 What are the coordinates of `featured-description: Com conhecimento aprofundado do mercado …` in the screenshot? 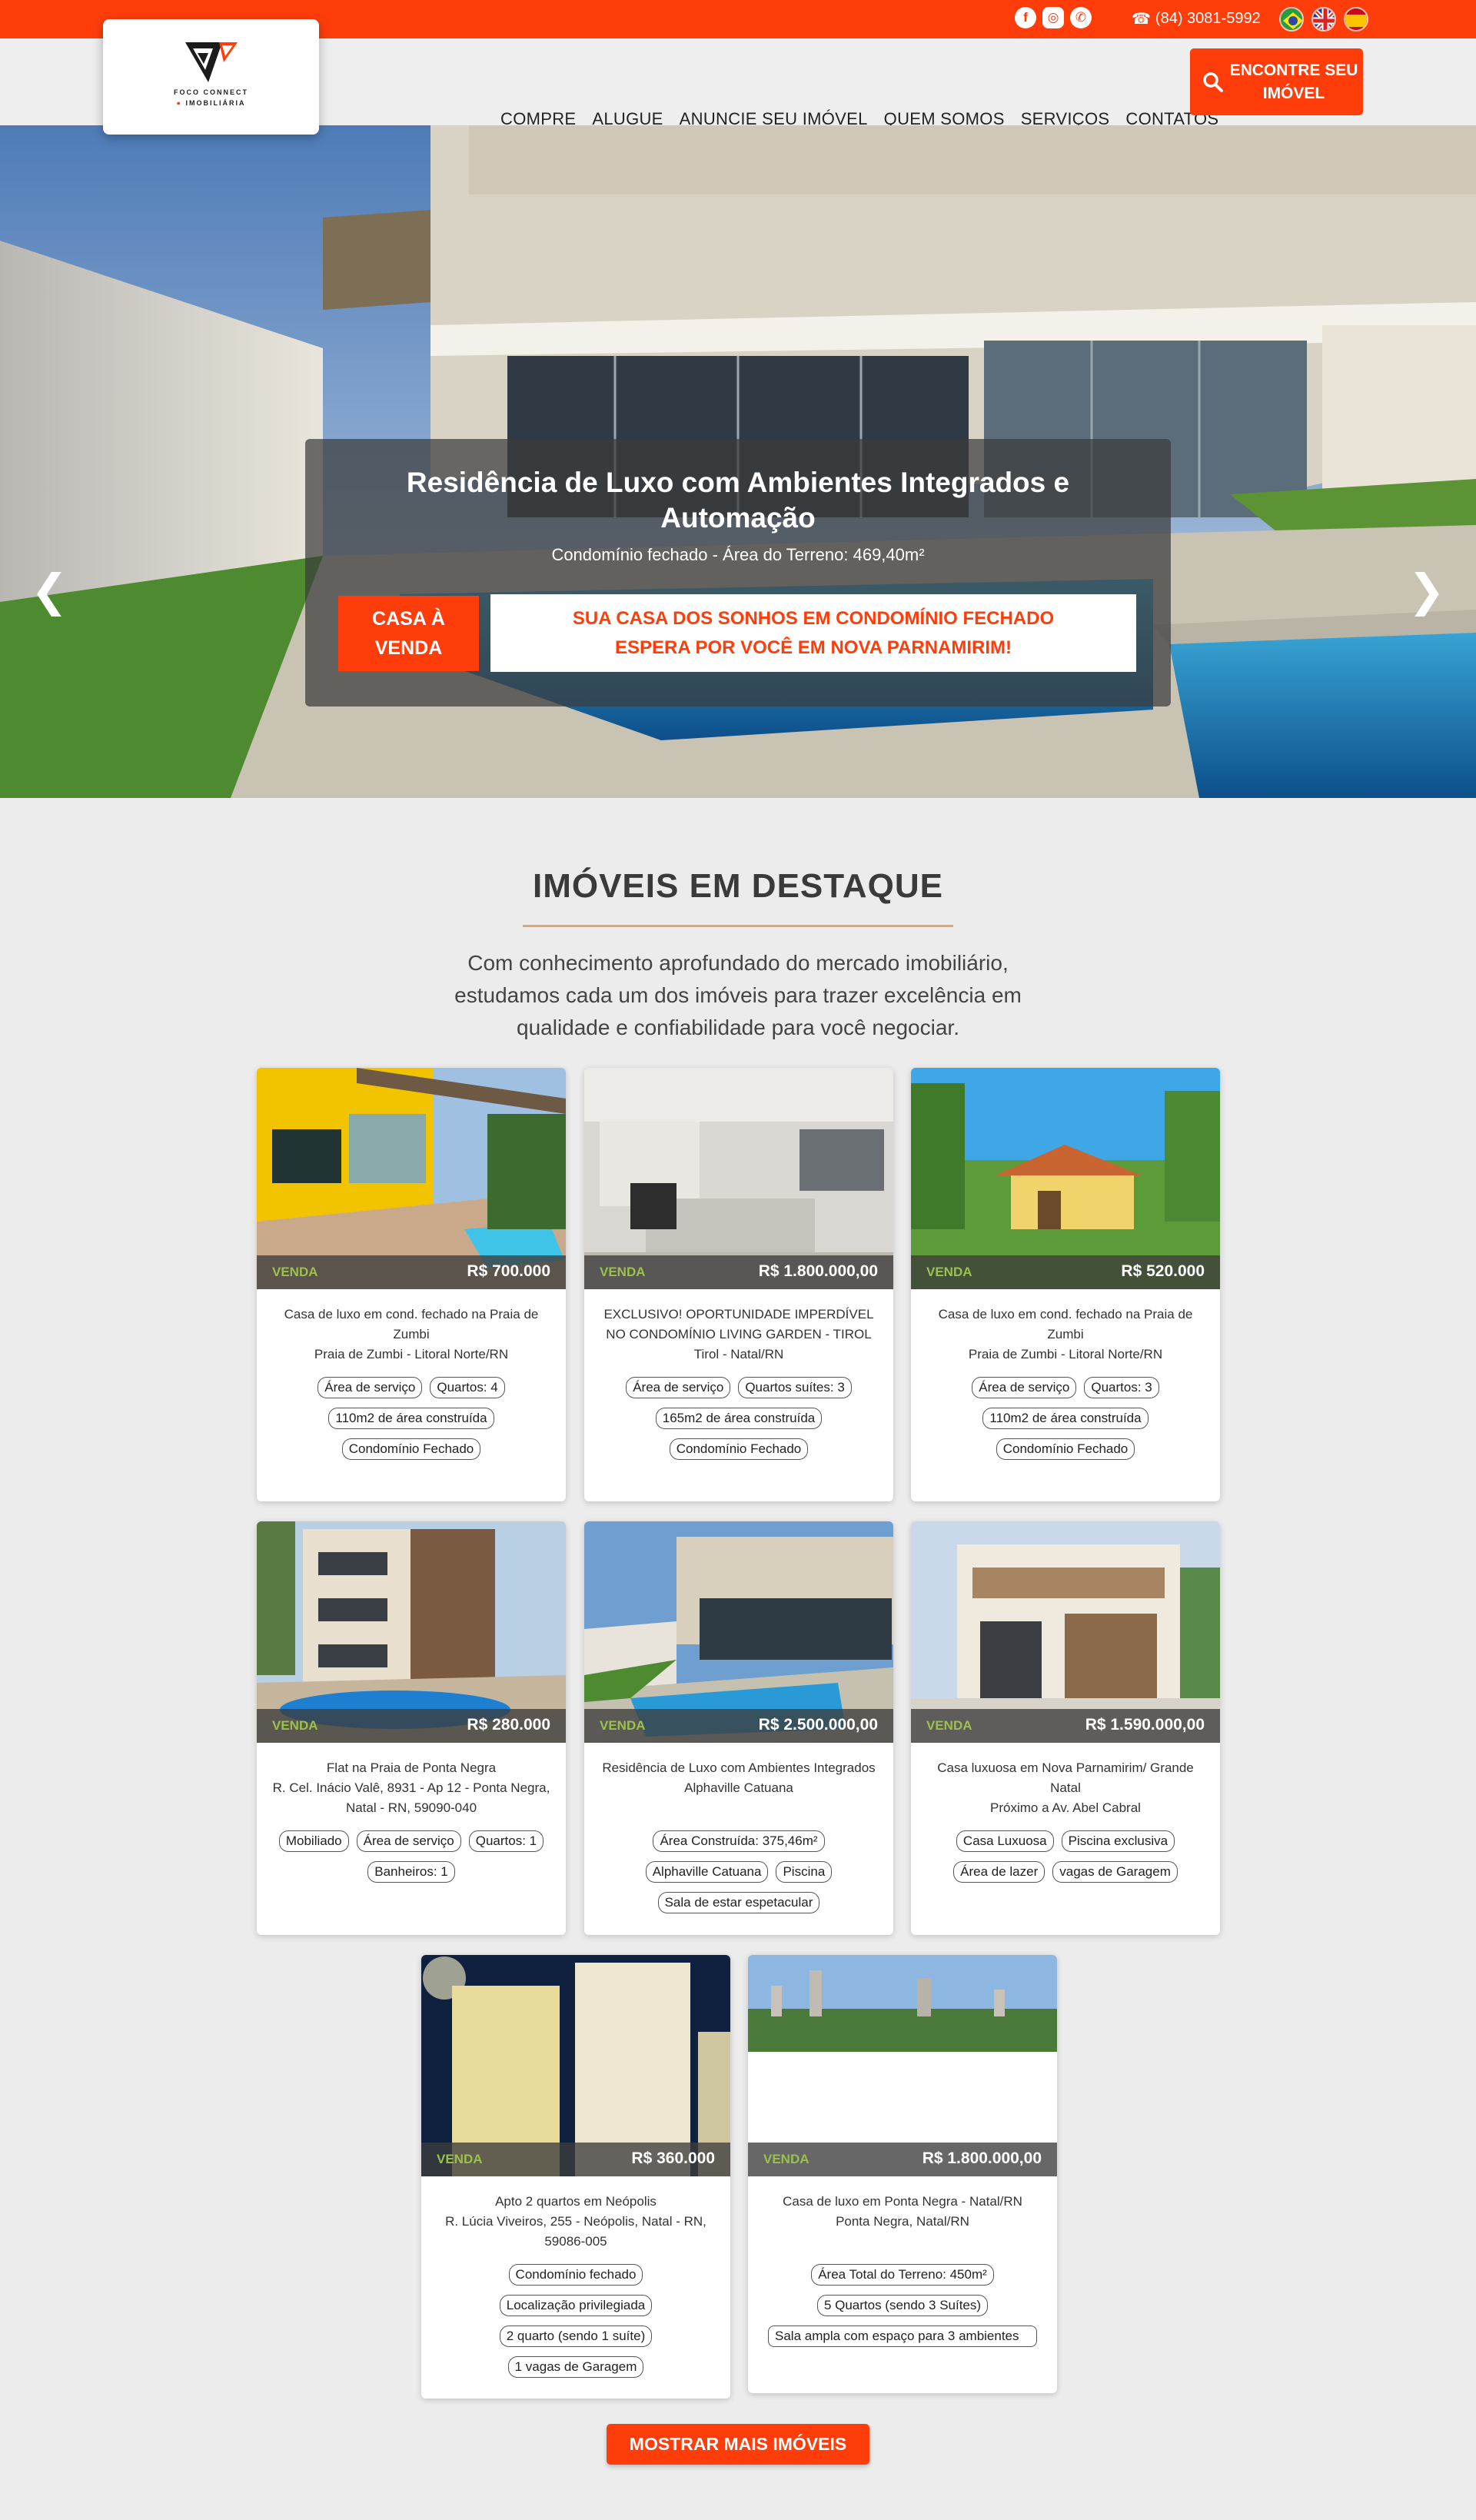 It's located at (738, 995).